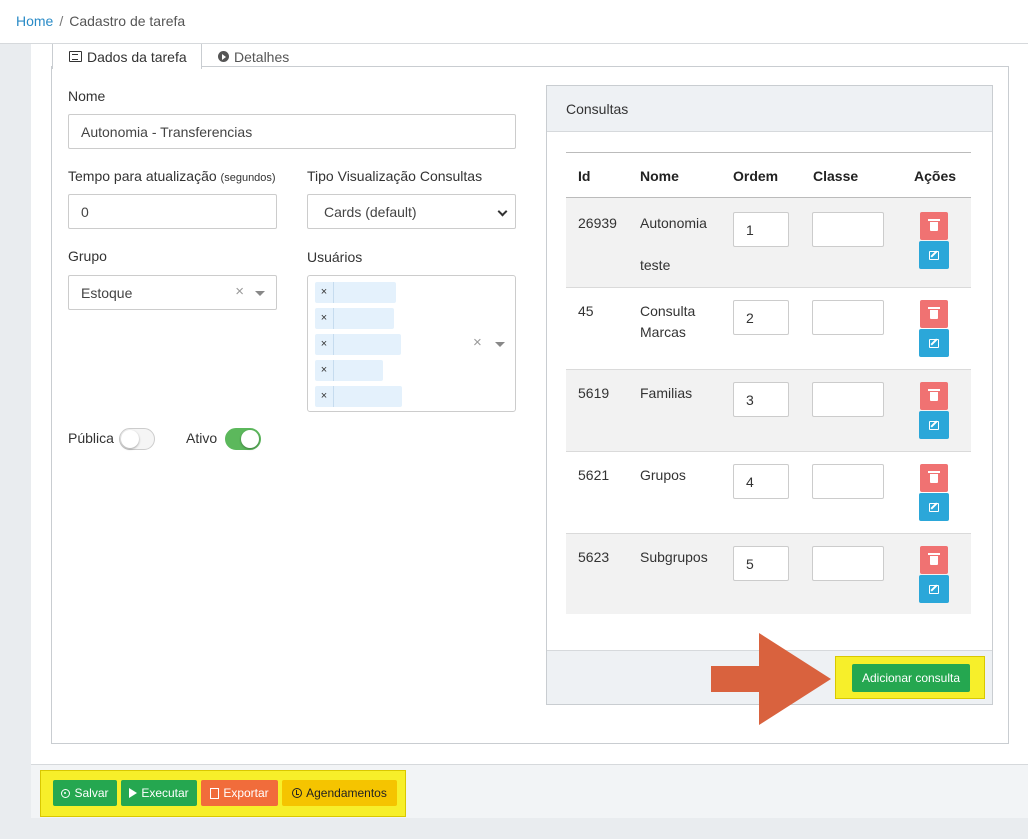  Describe the element at coordinates (411, 343) in the screenshot. I see `usuarios-multiselect: × × × × × ×` at that location.